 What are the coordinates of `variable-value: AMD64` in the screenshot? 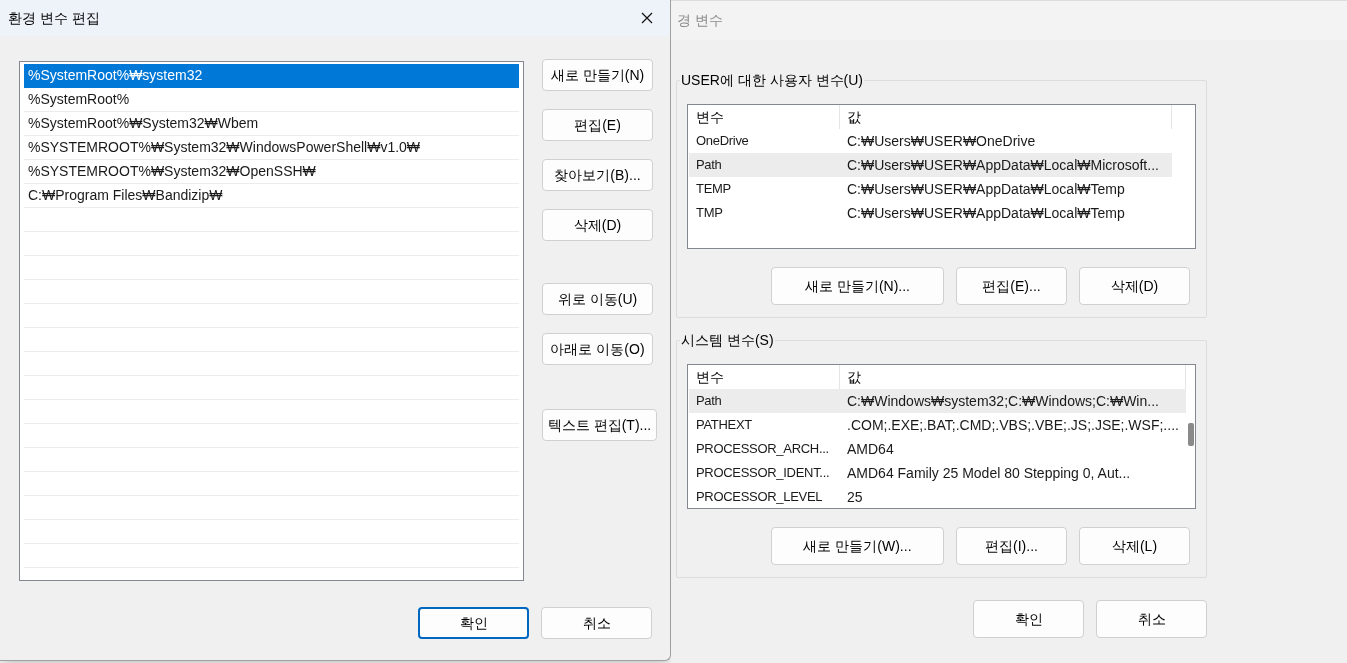 It's located at (870, 449).